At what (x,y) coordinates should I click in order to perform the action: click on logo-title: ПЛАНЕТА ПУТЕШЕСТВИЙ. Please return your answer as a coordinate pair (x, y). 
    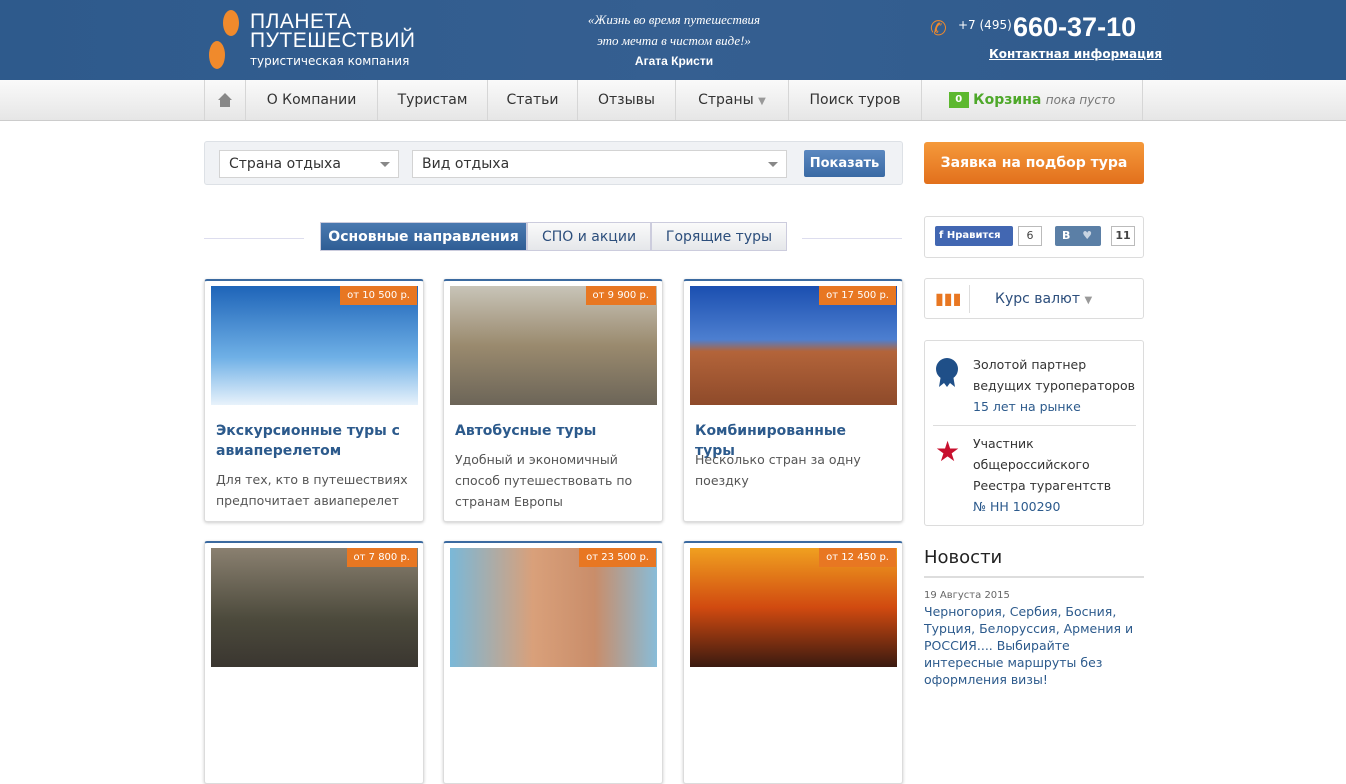
    Looking at the image, I should click on (333, 31).